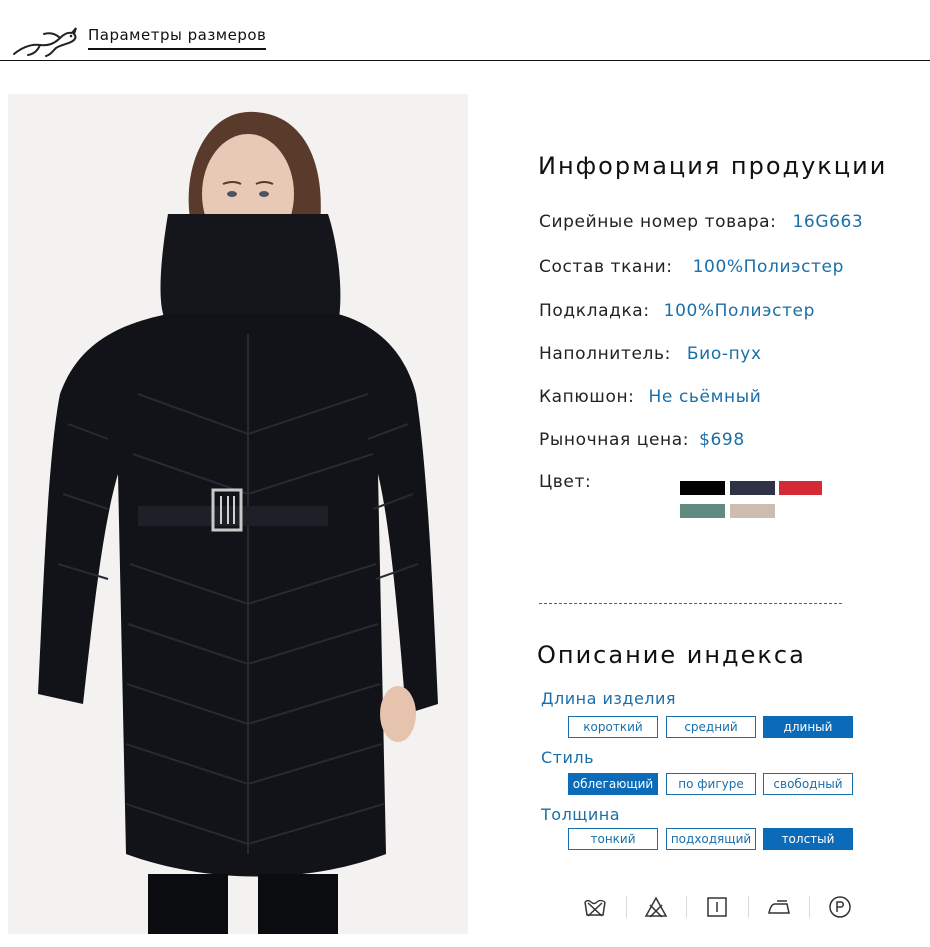  Describe the element at coordinates (752, 511) in the screenshot. I see `color-swatch-beige` at that location.